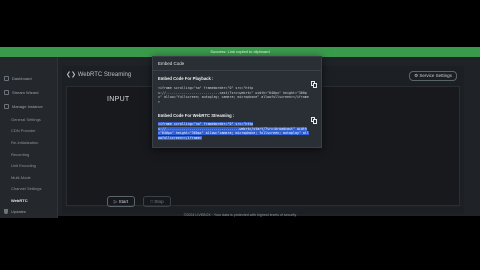 Image resolution: width=480 pixels, height=270 pixels. Describe the element at coordinates (21, 93) in the screenshot. I see `sidebar-item-stream-wizard: Stream Wizard` at that location.